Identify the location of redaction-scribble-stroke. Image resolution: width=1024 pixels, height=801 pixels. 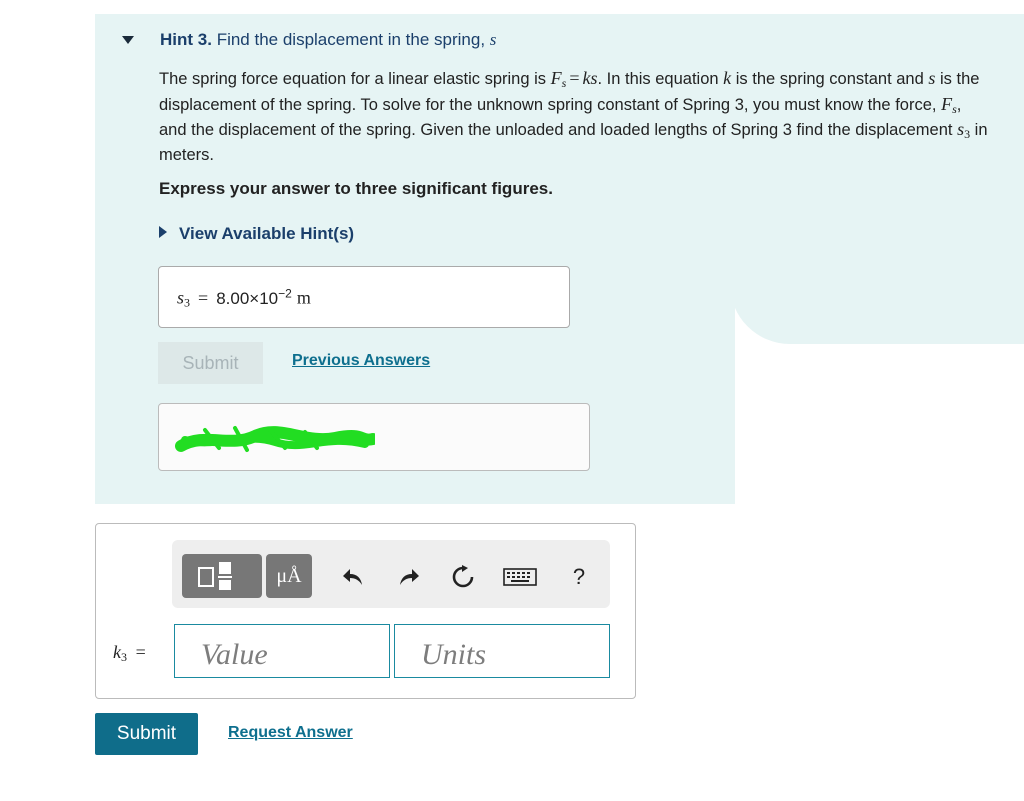
(275, 439).